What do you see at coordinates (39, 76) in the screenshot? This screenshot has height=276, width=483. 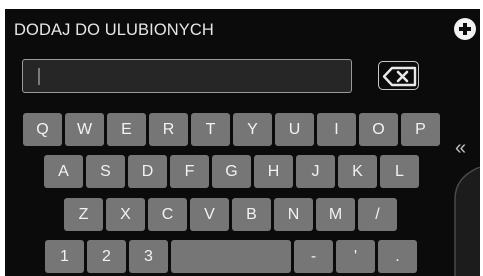 I see `text-cursor` at bounding box center [39, 76].